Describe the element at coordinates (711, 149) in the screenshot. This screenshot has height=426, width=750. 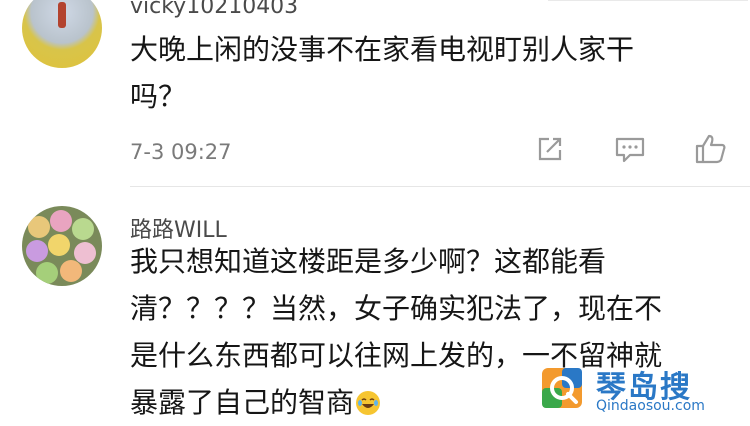
I see `like-icon` at that location.